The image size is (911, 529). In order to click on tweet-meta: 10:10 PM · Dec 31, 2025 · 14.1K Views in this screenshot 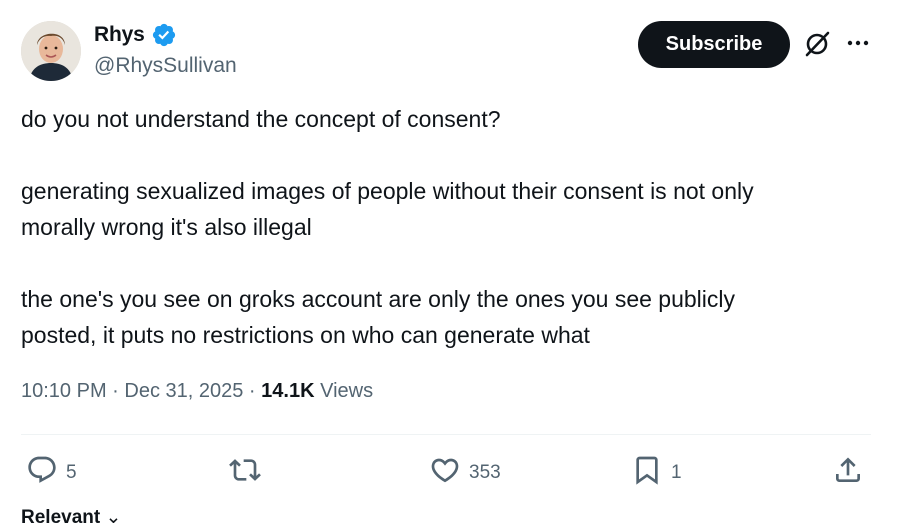, I will do `click(197, 391)`.